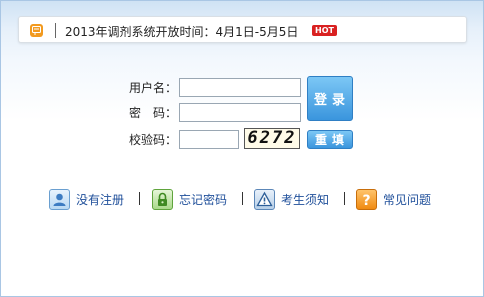  I want to click on user-icon, so click(59, 199).